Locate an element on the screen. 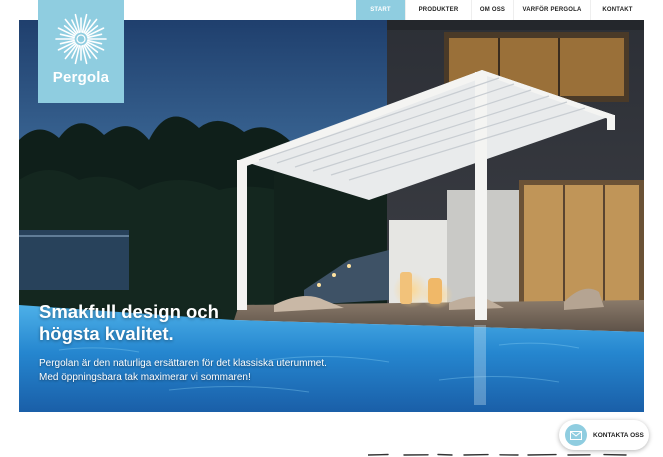  nav-item-produkter: PRODUKTER is located at coordinates (438, 10).